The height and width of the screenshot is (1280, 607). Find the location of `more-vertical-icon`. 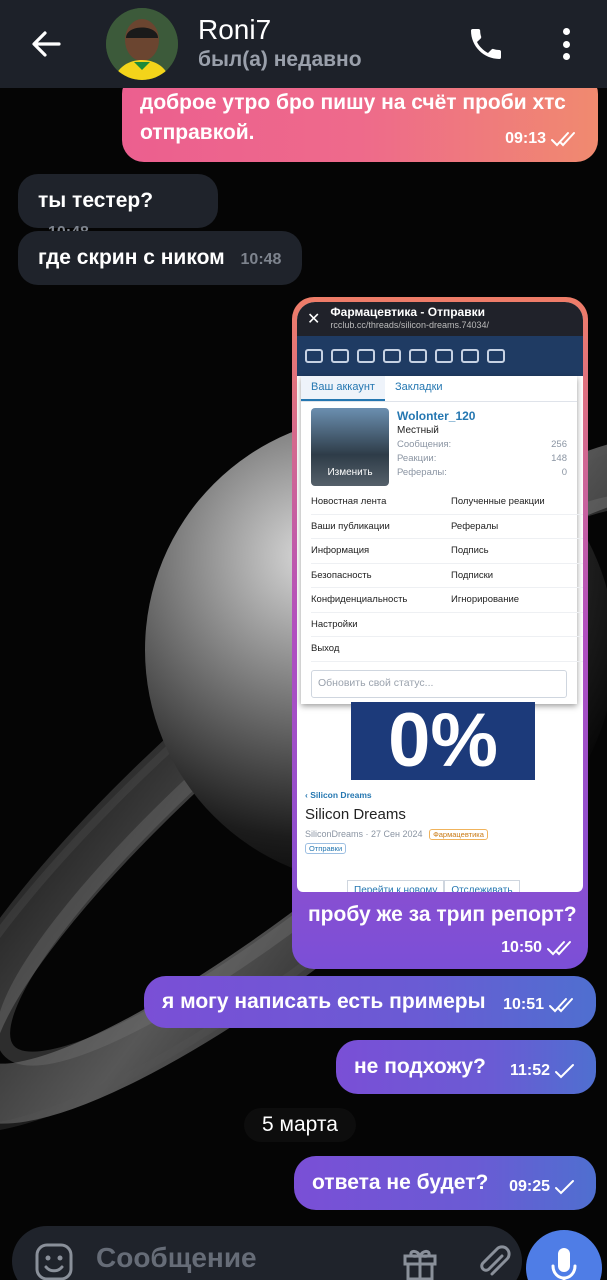

more-vertical-icon is located at coordinates (566, 31).